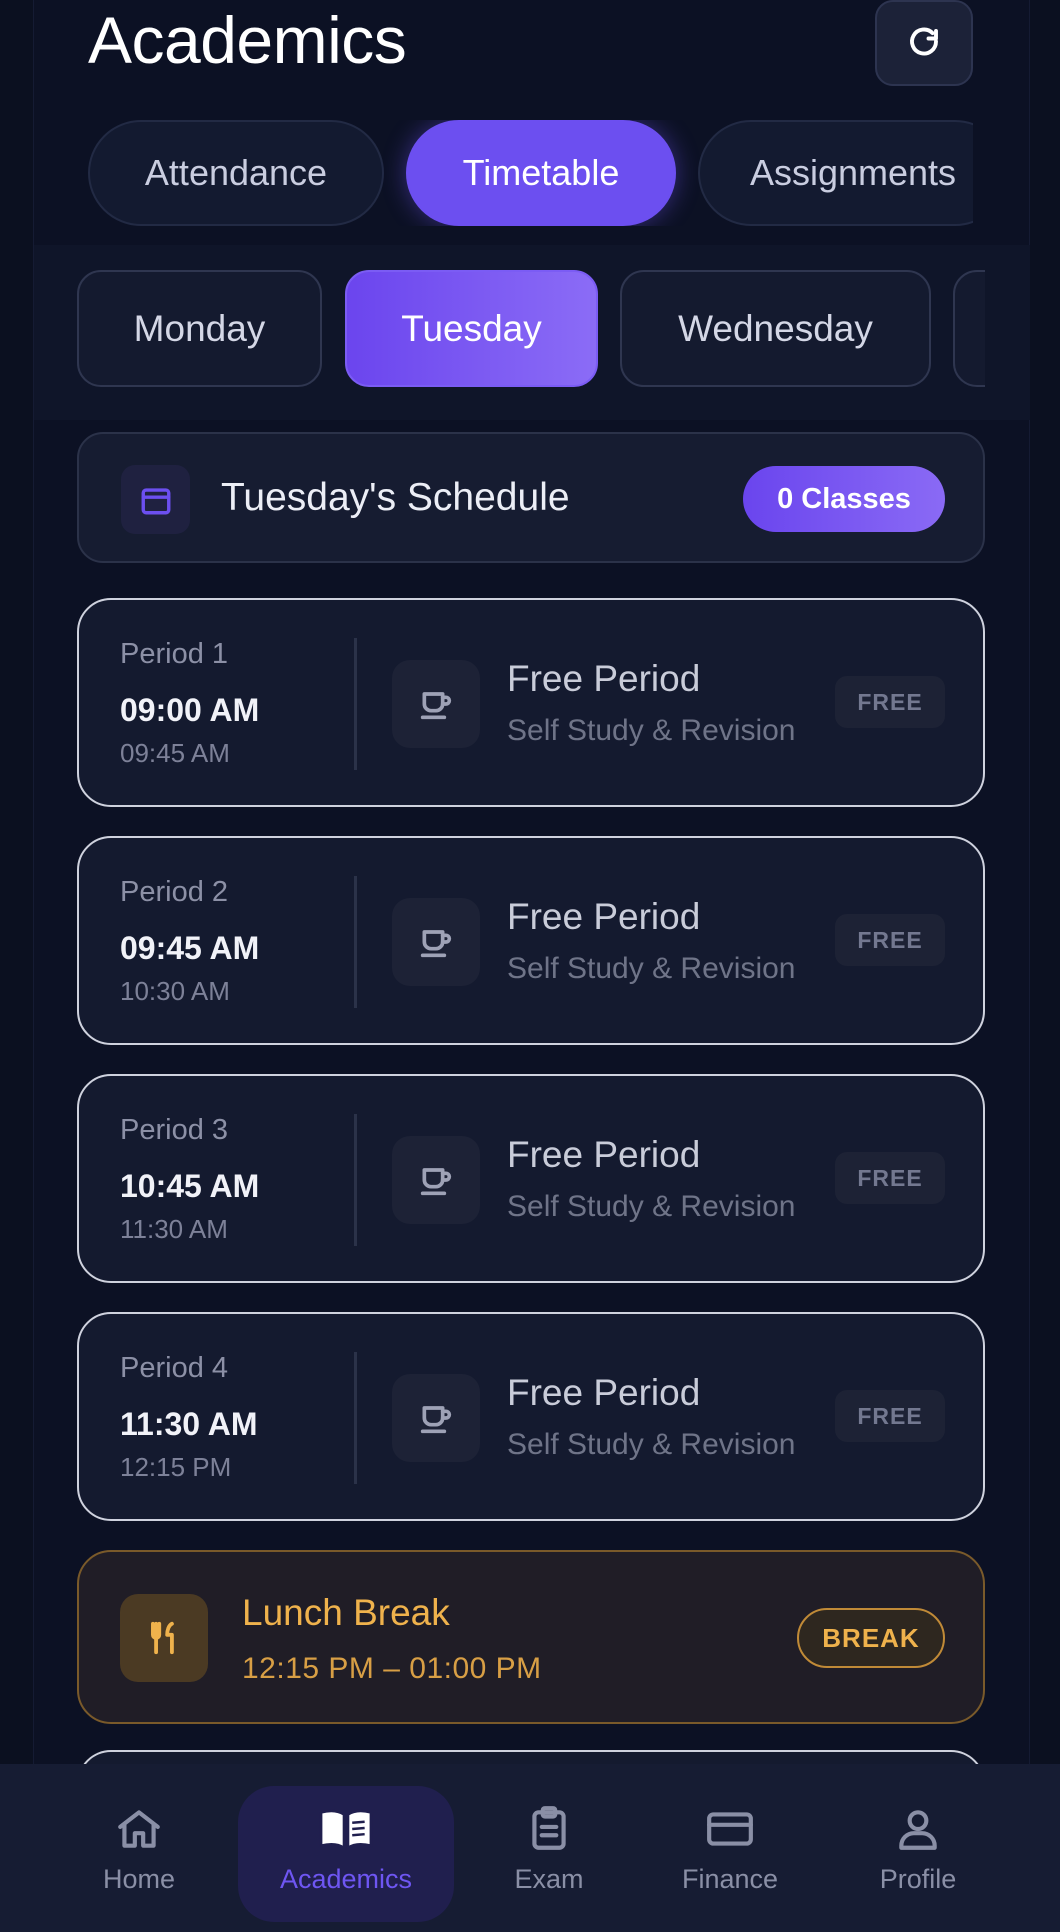  I want to click on refresh-button, so click(924, 43).